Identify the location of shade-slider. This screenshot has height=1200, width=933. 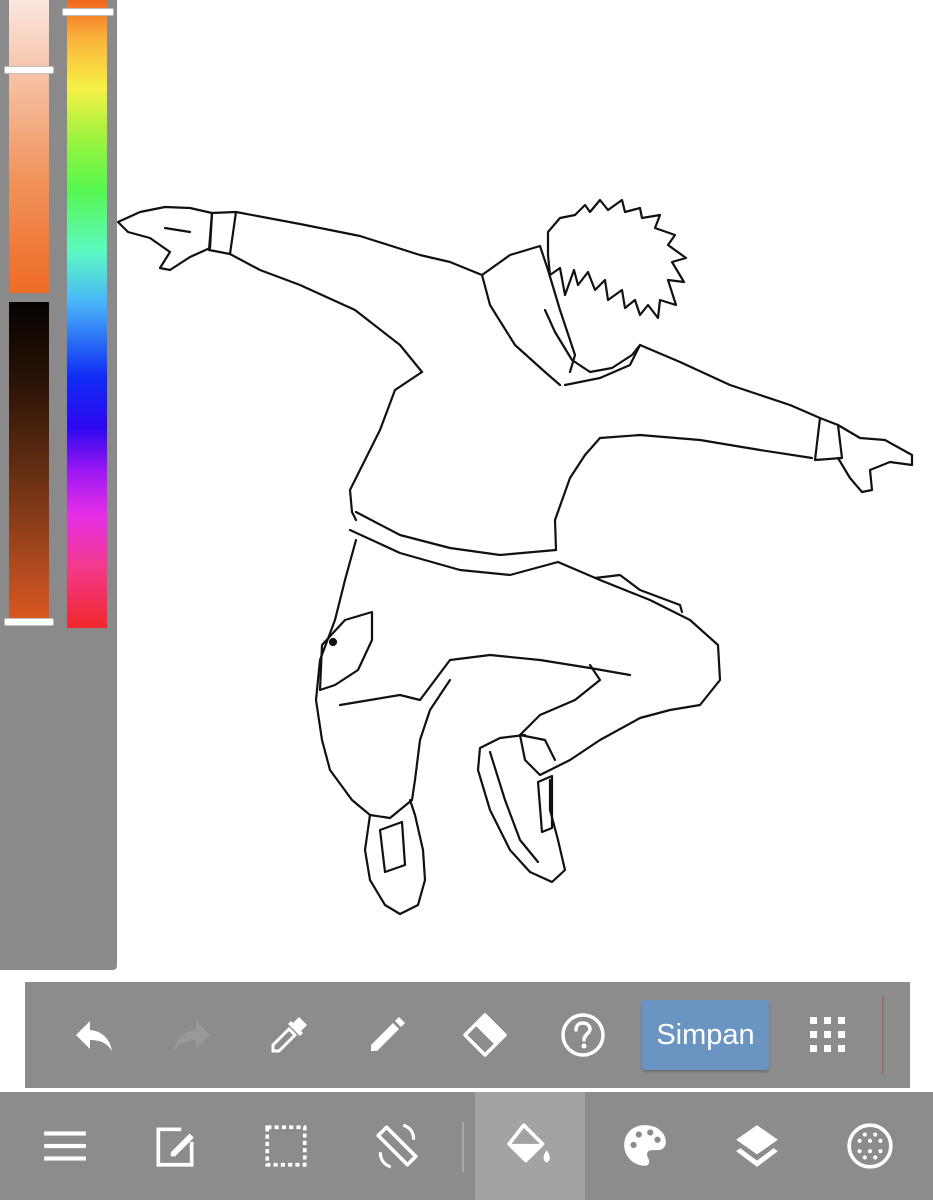
(29, 464).